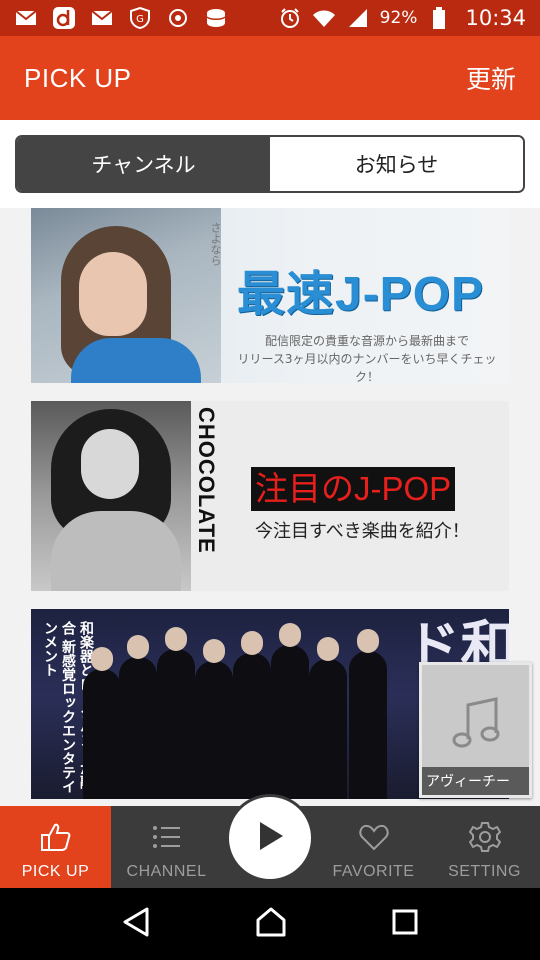 This screenshot has width=540, height=960. Describe the element at coordinates (178, 18) in the screenshot. I see `recorder-icon` at that location.